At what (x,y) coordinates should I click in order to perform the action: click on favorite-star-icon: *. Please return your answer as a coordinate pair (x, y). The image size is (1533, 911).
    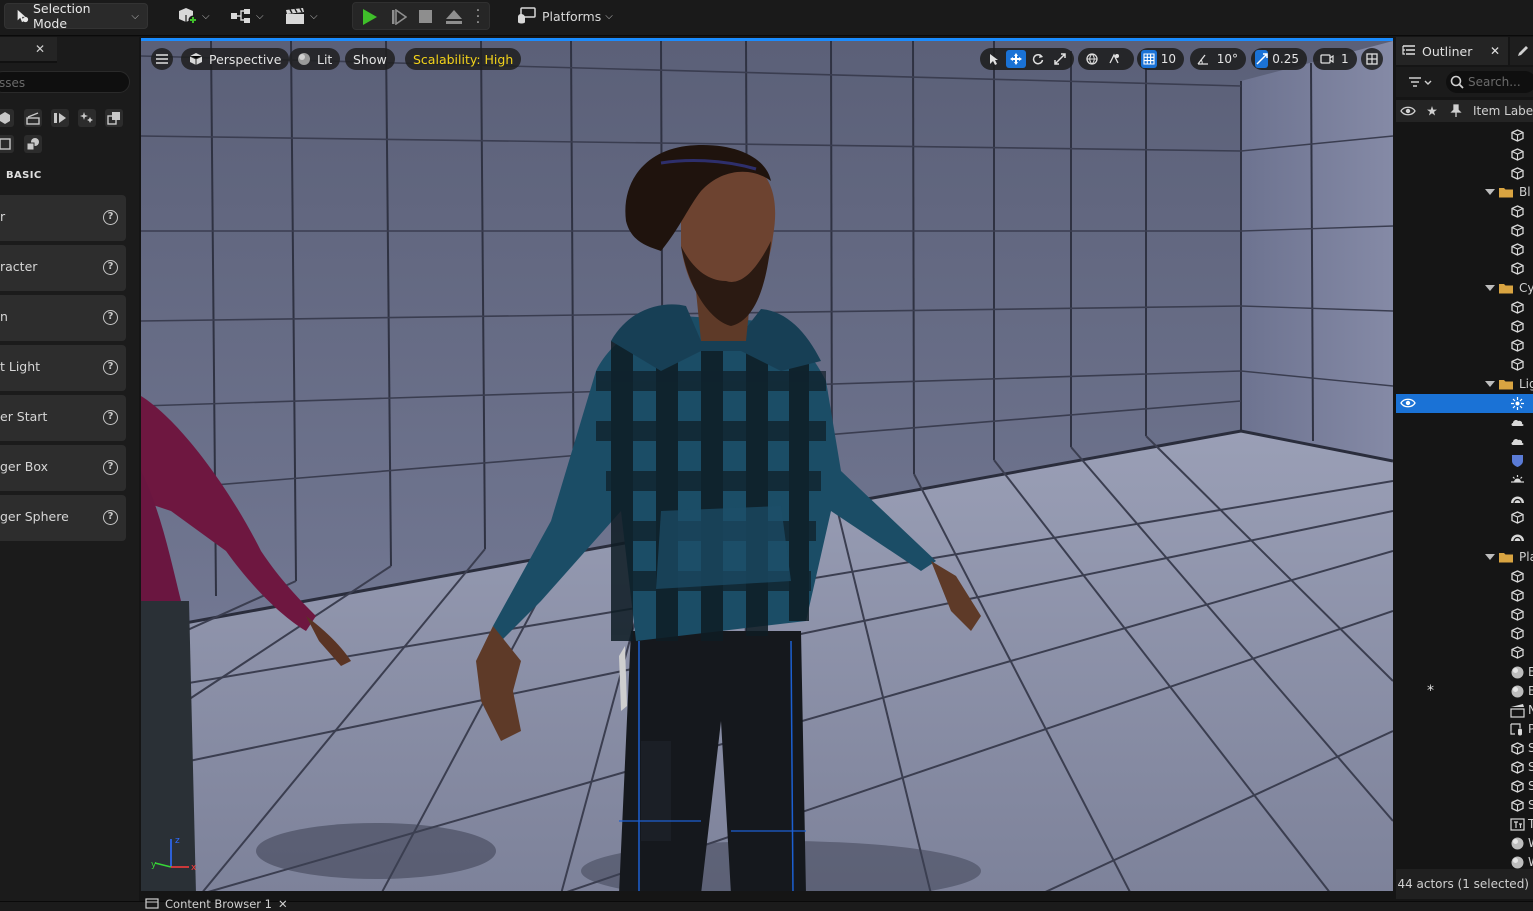
    Looking at the image, I should click on (1430, 691).